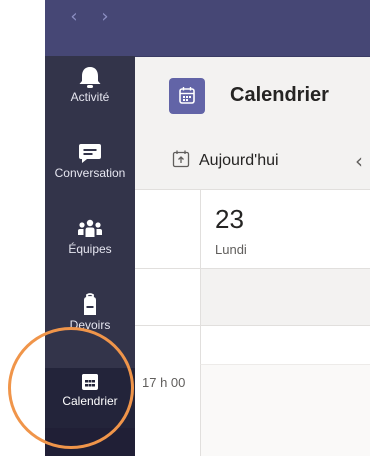 This screenshot has height=456, width=370. I want to click on teams-icon, so click(90, 229).